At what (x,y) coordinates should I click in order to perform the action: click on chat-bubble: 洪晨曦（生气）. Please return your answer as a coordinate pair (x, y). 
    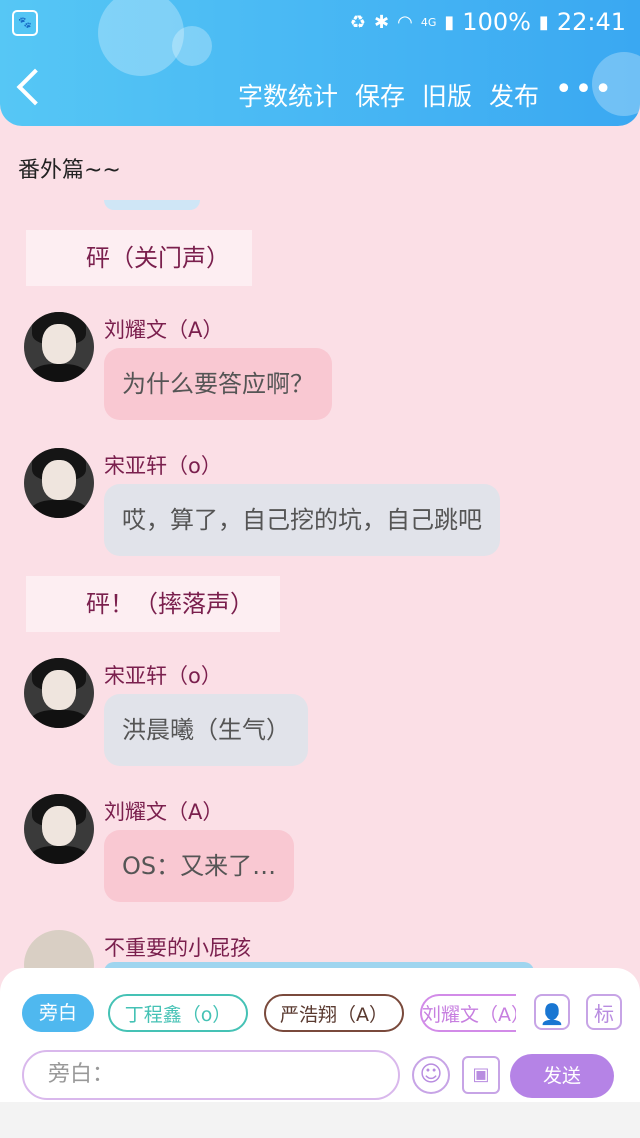
    Looking at the image, I should click on (206, 730).